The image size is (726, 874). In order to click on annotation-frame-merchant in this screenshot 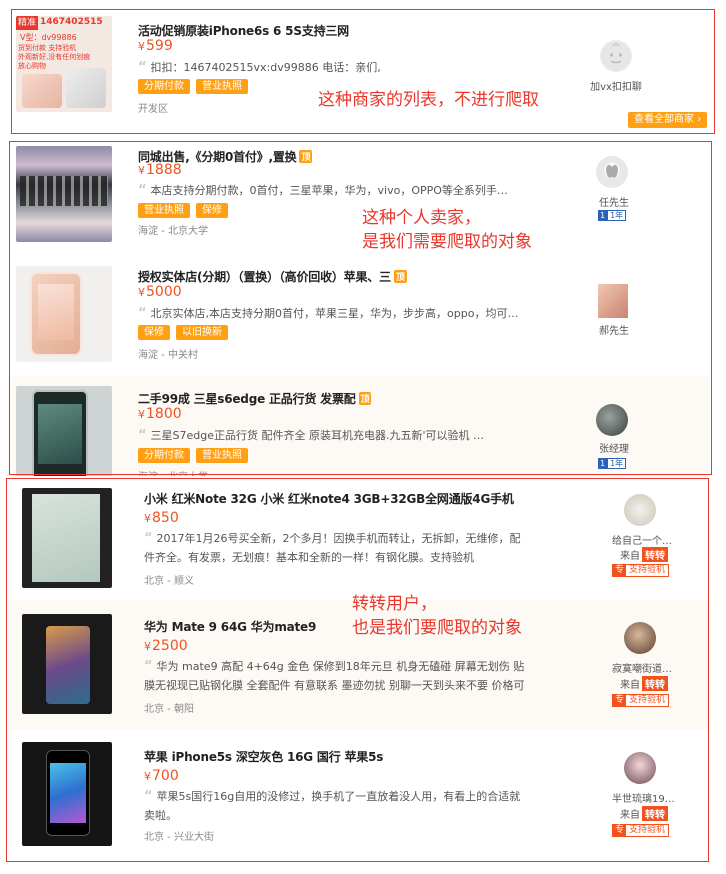, I will do `click(363, 71)`.